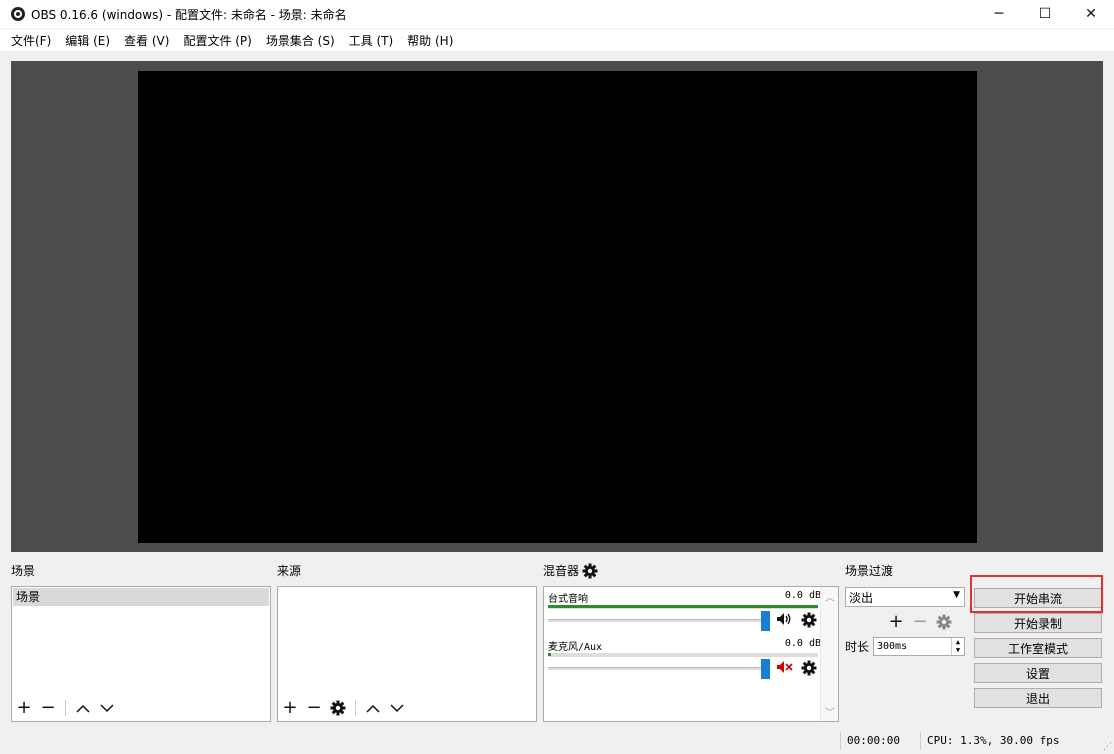 The height and width of the screenshot is (754, 1114). I want to click on obs-logo-icon, so click(18, 14).